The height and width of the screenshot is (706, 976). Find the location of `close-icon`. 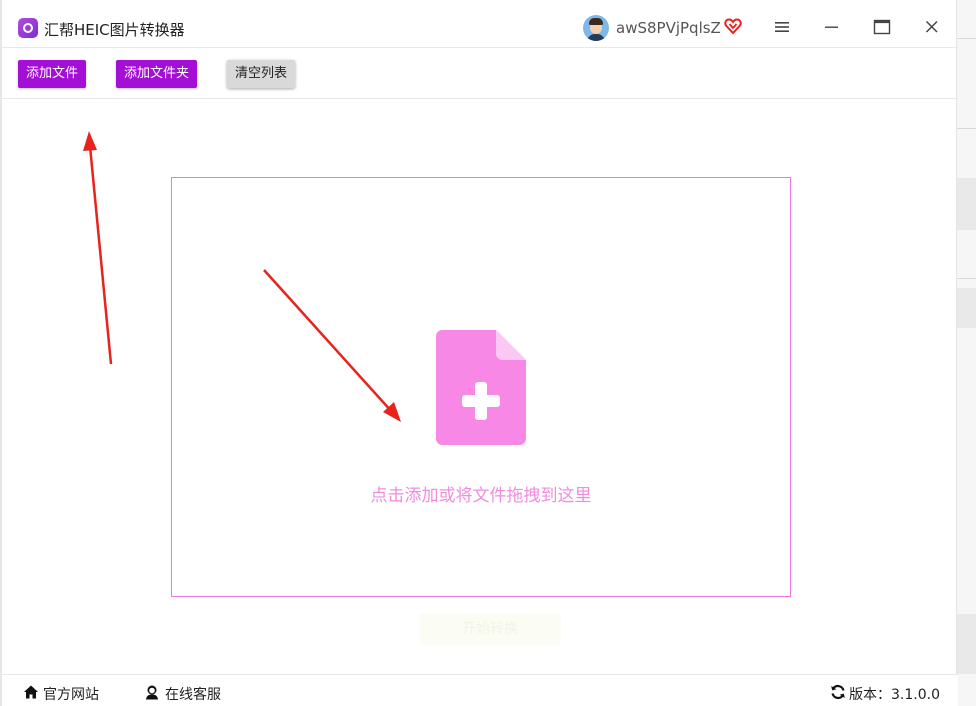

close-icon is located at coordinates (932, 27).